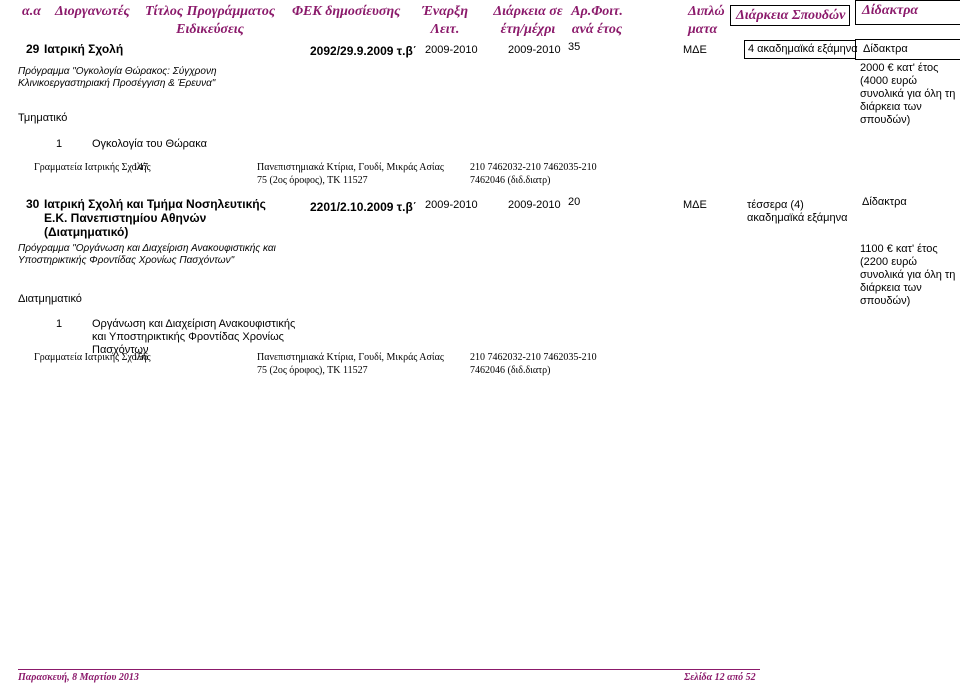 Image resolution: width=960 pixels, height=685 pixels. What do you see at coordinates (797, 211) in the screenshot?
I see `entry-study-duration: τέσσερα (4) ακαδημαϊκά εξάμηνα` at bounding box center [797, 211].